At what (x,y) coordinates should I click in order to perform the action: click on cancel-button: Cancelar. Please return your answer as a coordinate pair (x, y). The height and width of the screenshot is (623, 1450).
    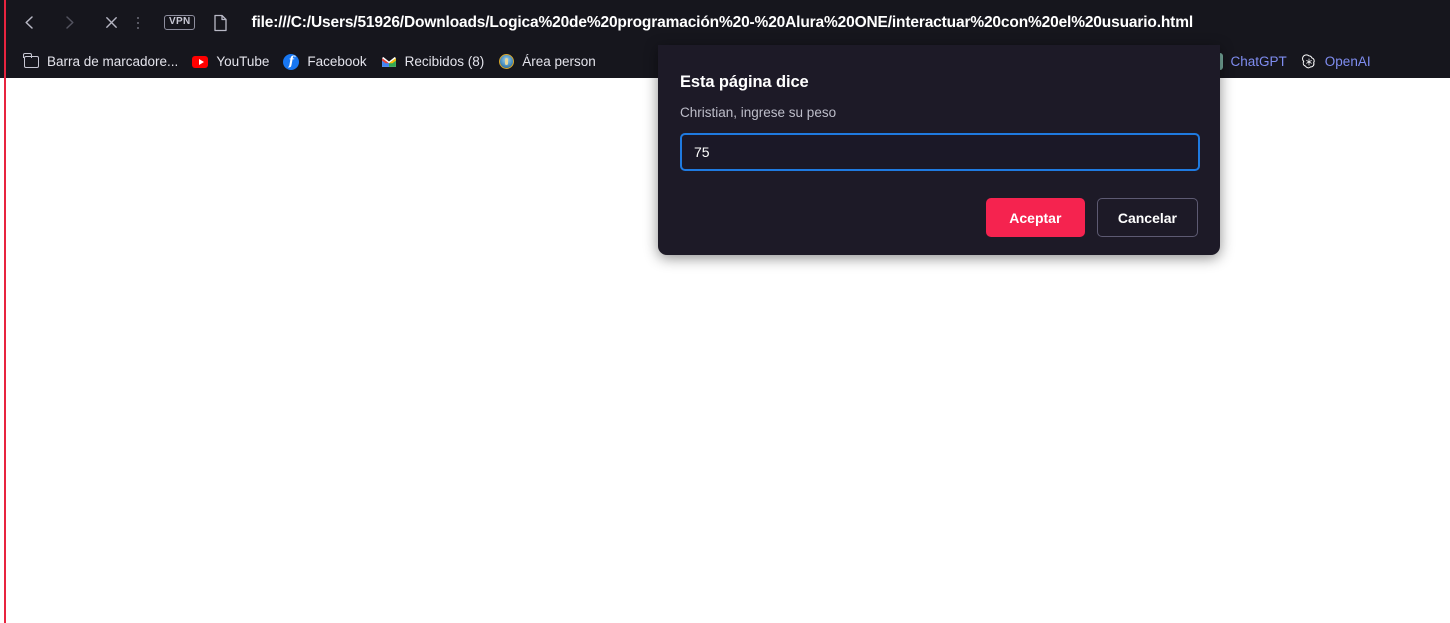
    Looking at the image, I should click on (1147, 217).